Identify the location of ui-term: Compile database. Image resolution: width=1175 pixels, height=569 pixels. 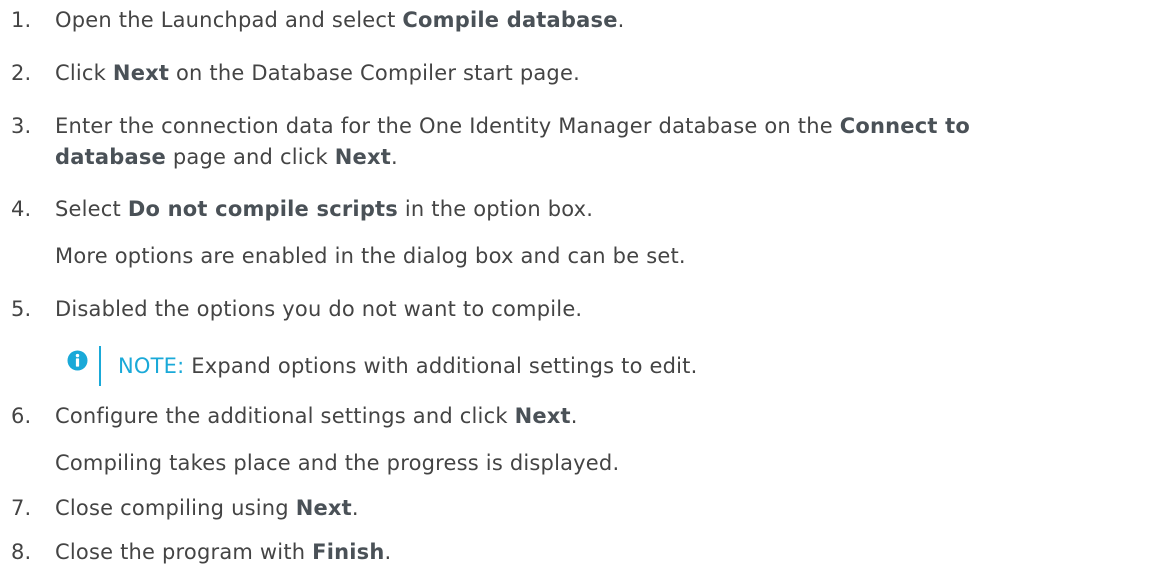
(510, 20).